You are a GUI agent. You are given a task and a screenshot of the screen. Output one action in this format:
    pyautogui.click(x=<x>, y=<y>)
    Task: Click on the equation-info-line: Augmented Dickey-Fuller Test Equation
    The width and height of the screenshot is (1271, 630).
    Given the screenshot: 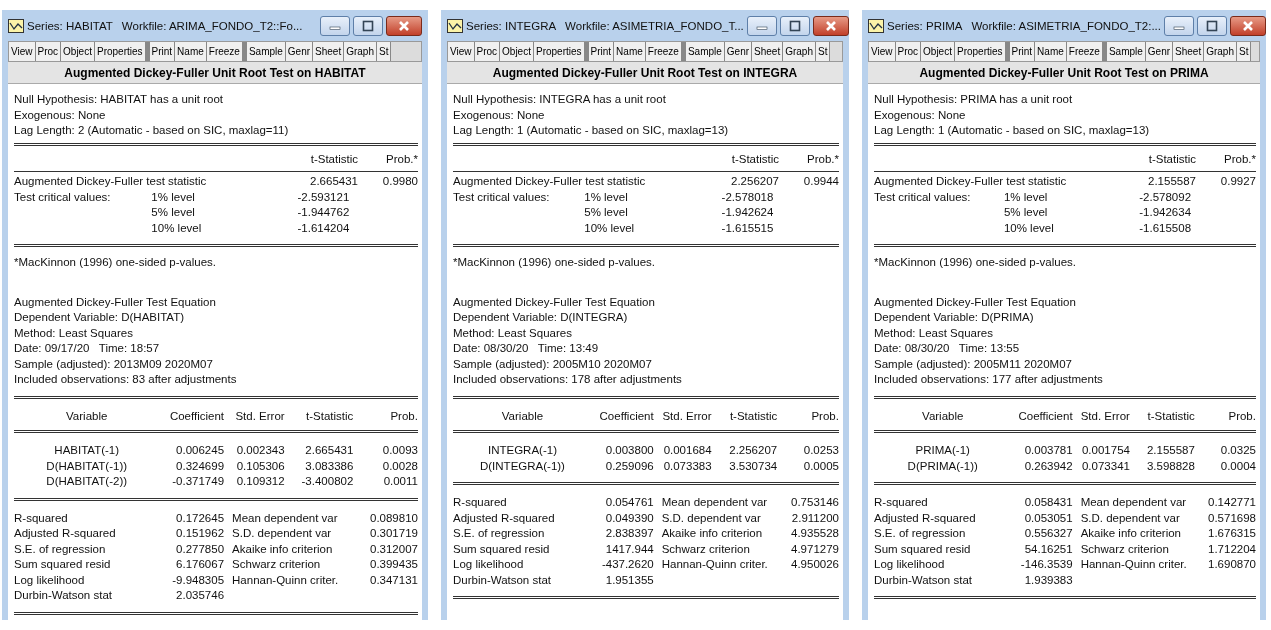 What is the action you would take?
    pyautogui.click(x=975, y=302)
    